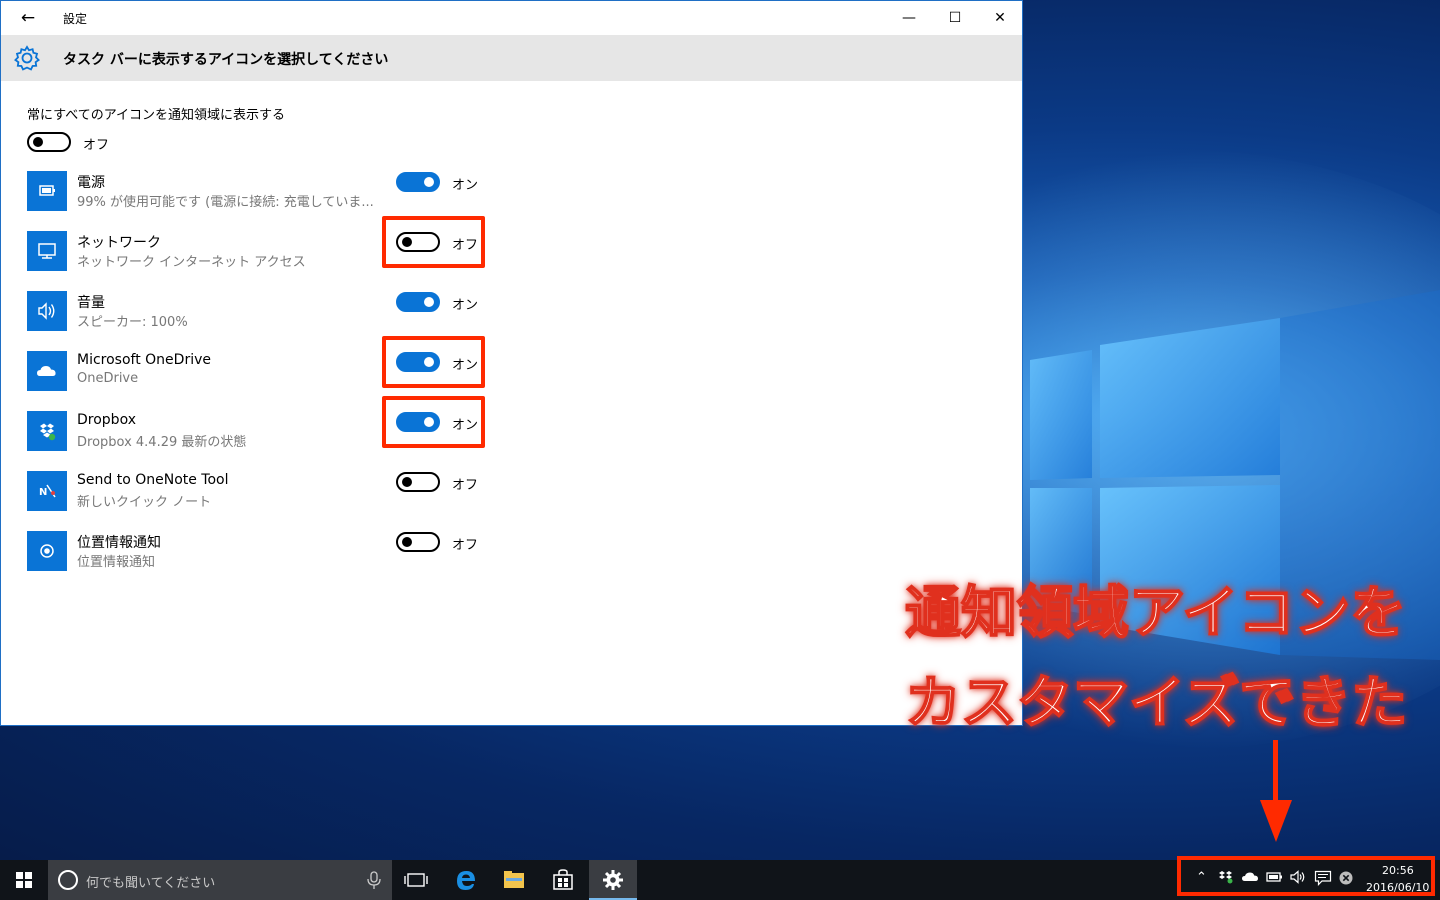 This screenshot has width=1440, height=900. Describe the element at coordinates (91, 303) in the screenshot. I see `item-name: 音量` at that location.